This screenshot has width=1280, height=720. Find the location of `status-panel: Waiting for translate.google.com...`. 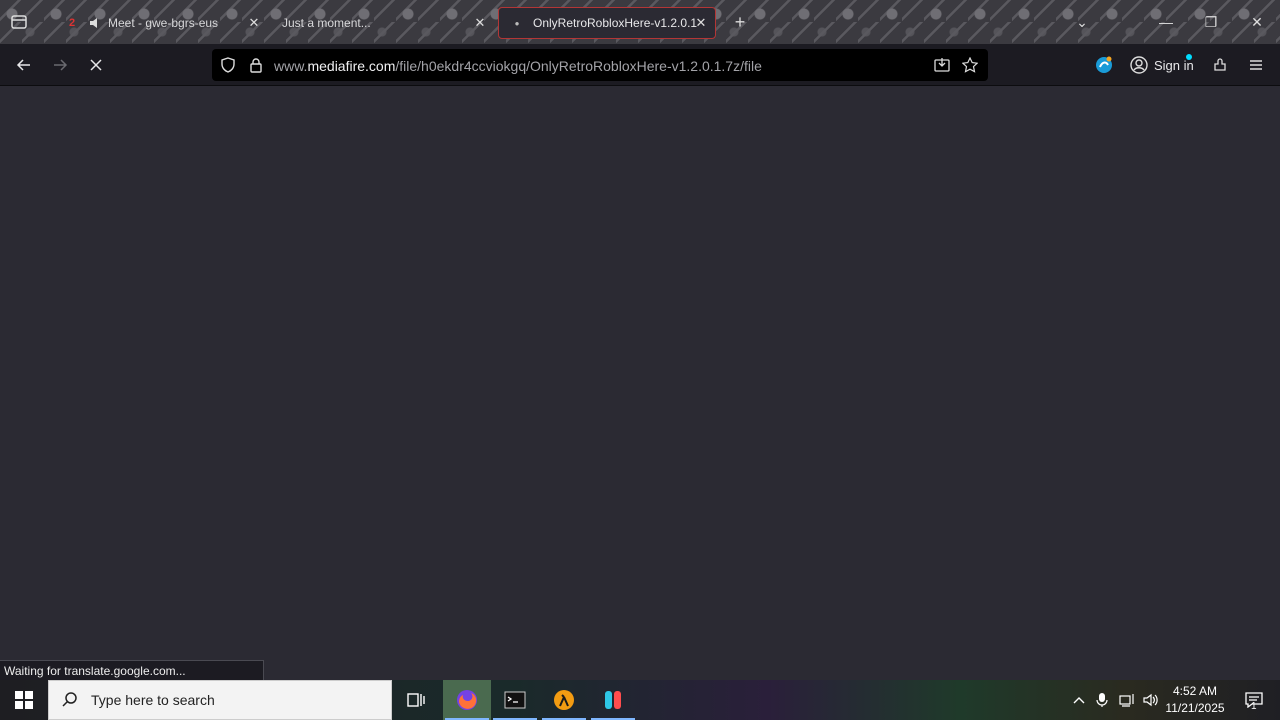

status-panel: Waiting for translate.google.com... is located at coordinates (132, 670).